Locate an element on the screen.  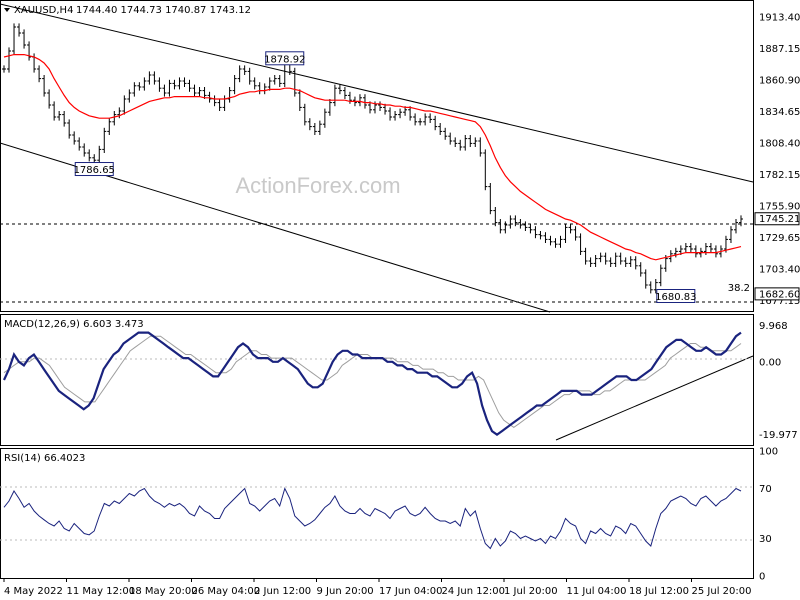
y-tick-label: 1782.15 is located at coordinates (779, 175).